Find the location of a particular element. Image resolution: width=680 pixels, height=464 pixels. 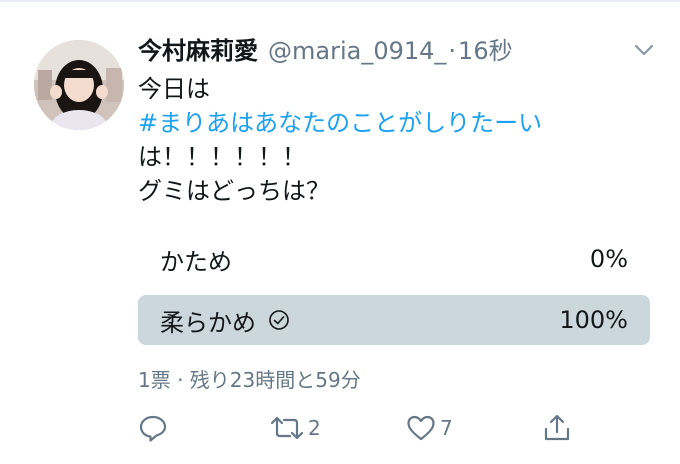

retweet-count: 2 is located at coordinates (314, 428).